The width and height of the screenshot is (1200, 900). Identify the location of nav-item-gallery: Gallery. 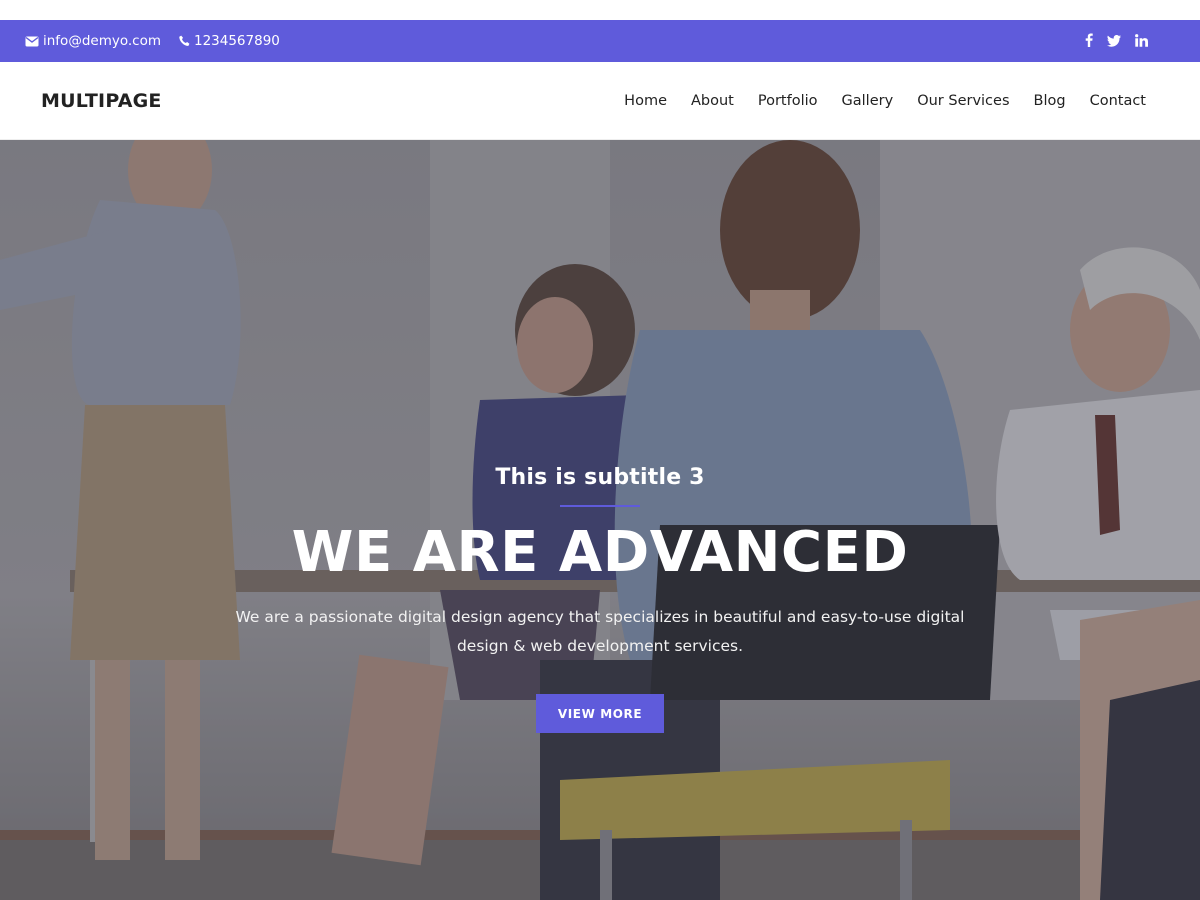
(868, 101).